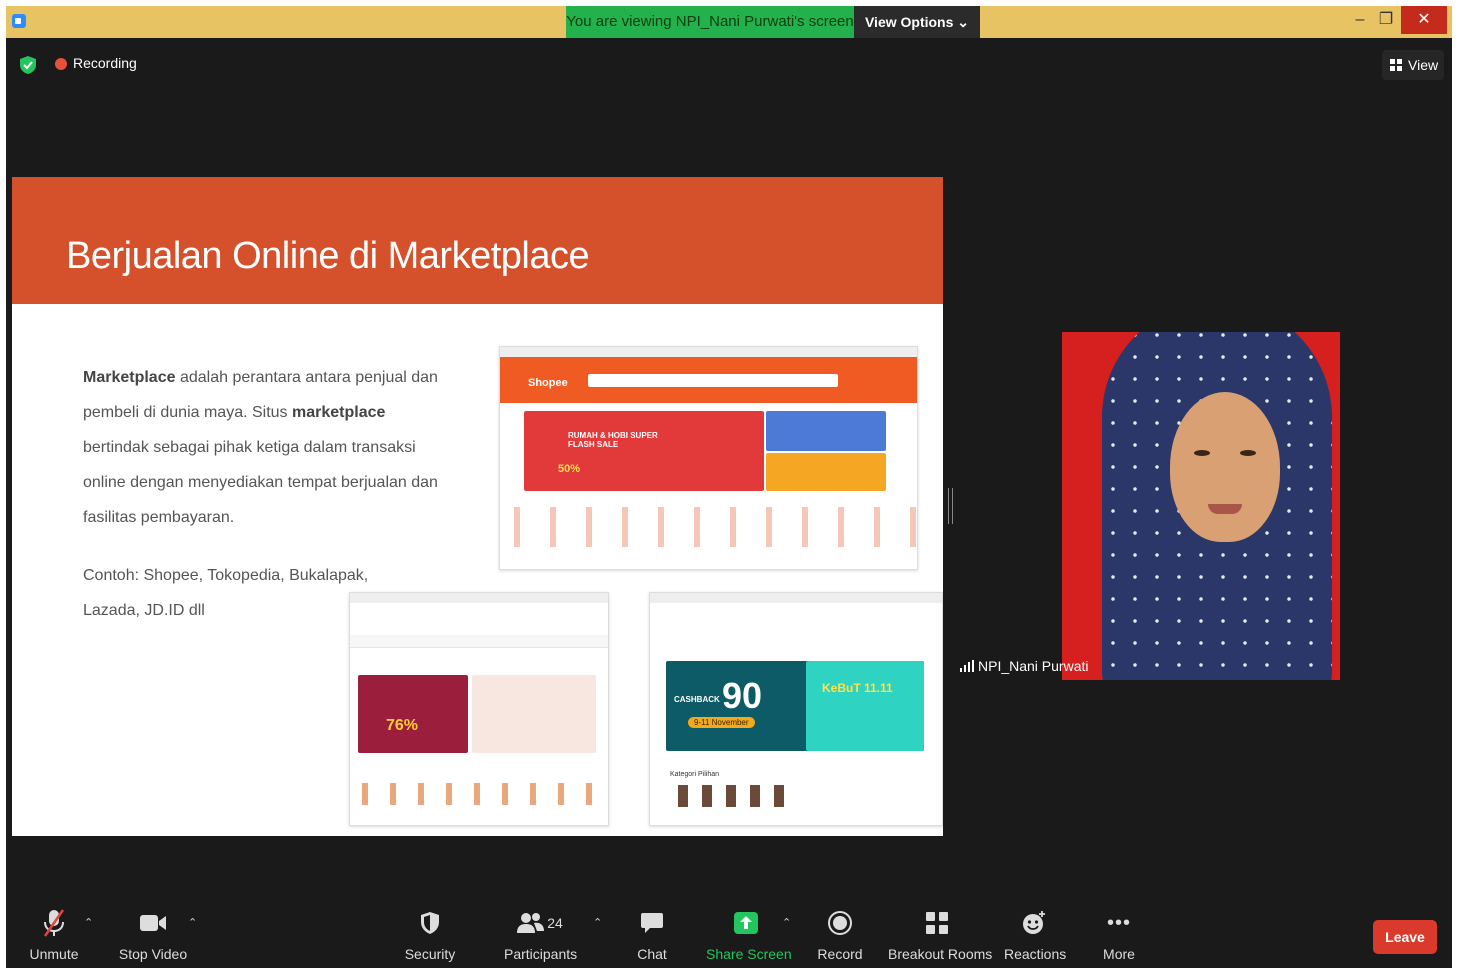 The height and width of the screenshot is (968, 1459). I want to click on reactions-smiley-icon, so click(1034, 922).